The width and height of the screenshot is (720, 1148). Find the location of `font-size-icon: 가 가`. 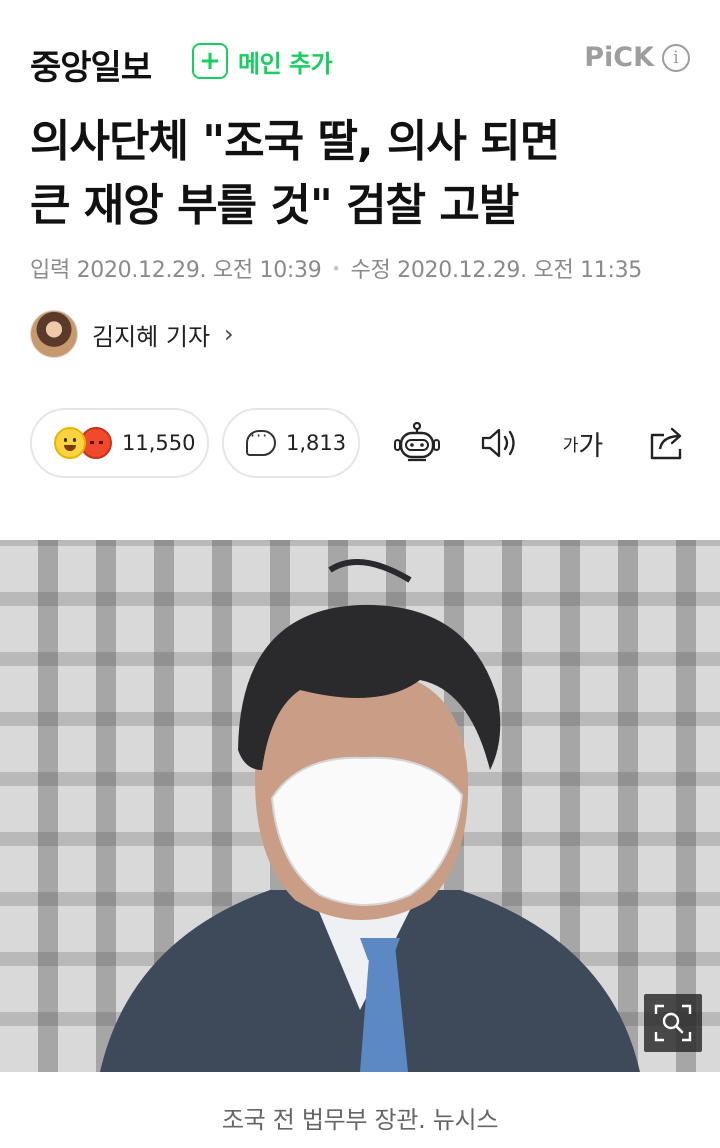

font-size-icon: 가 가 is located at coordinates (583, 443).